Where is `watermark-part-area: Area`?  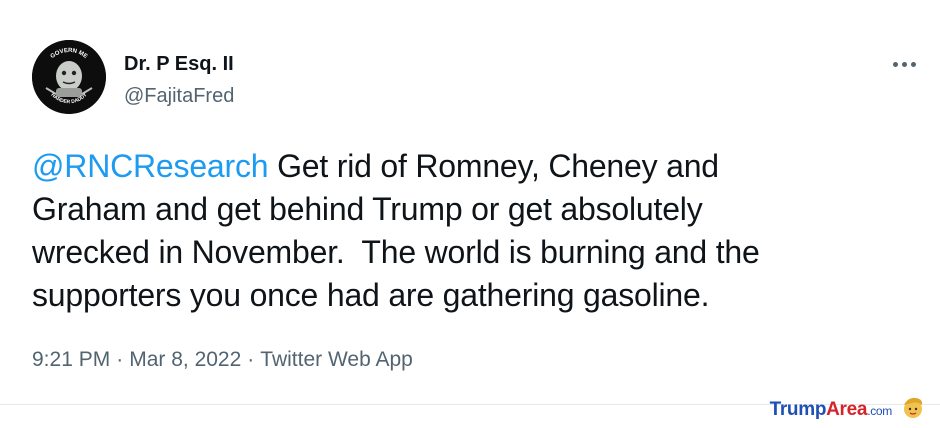 watermark-part-area: Area is located at coordinates (847, 409).